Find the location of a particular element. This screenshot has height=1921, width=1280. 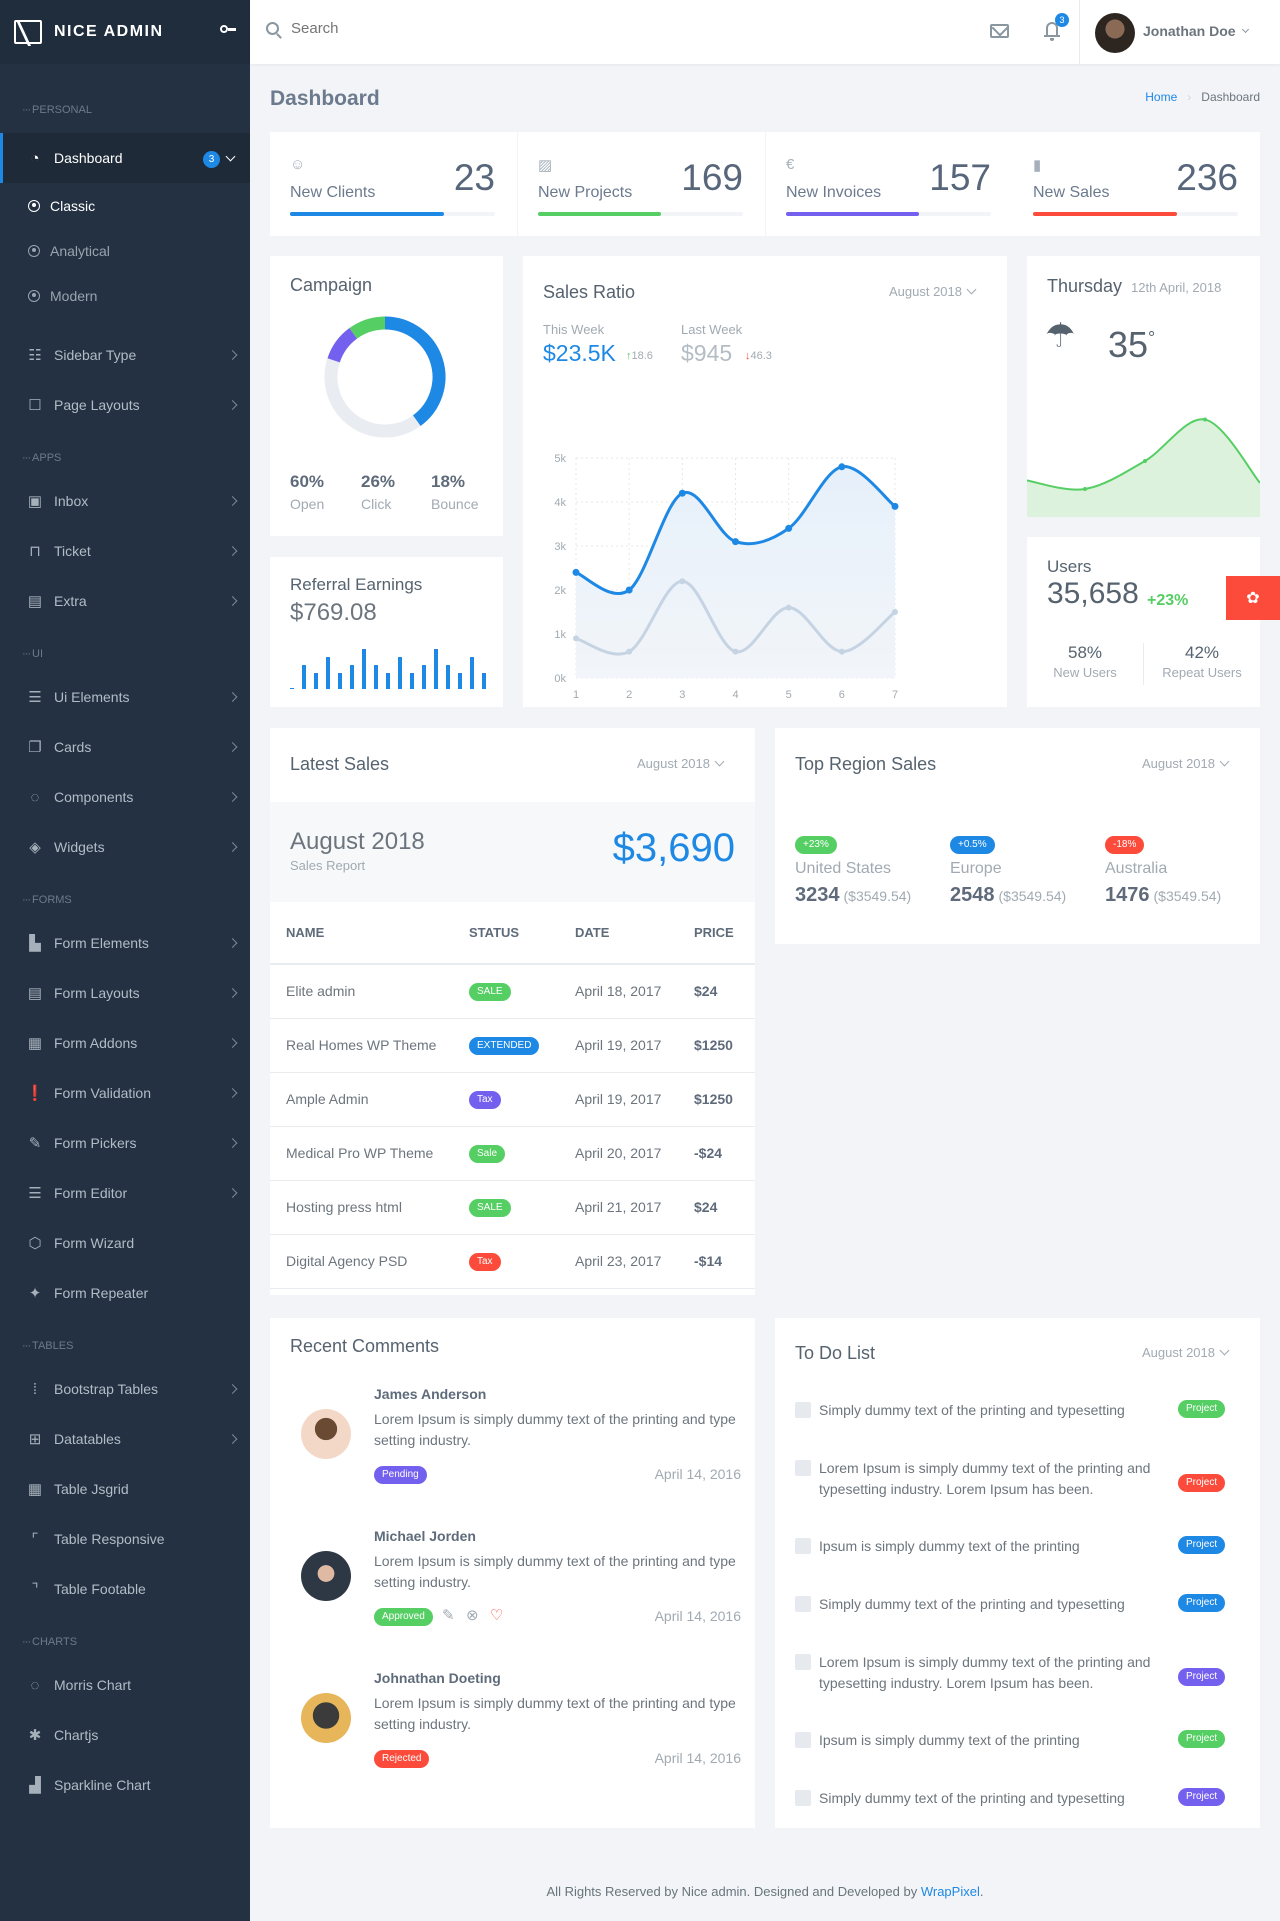

close-circle-icon: ⊗ is located at coordinates (472, 1615).